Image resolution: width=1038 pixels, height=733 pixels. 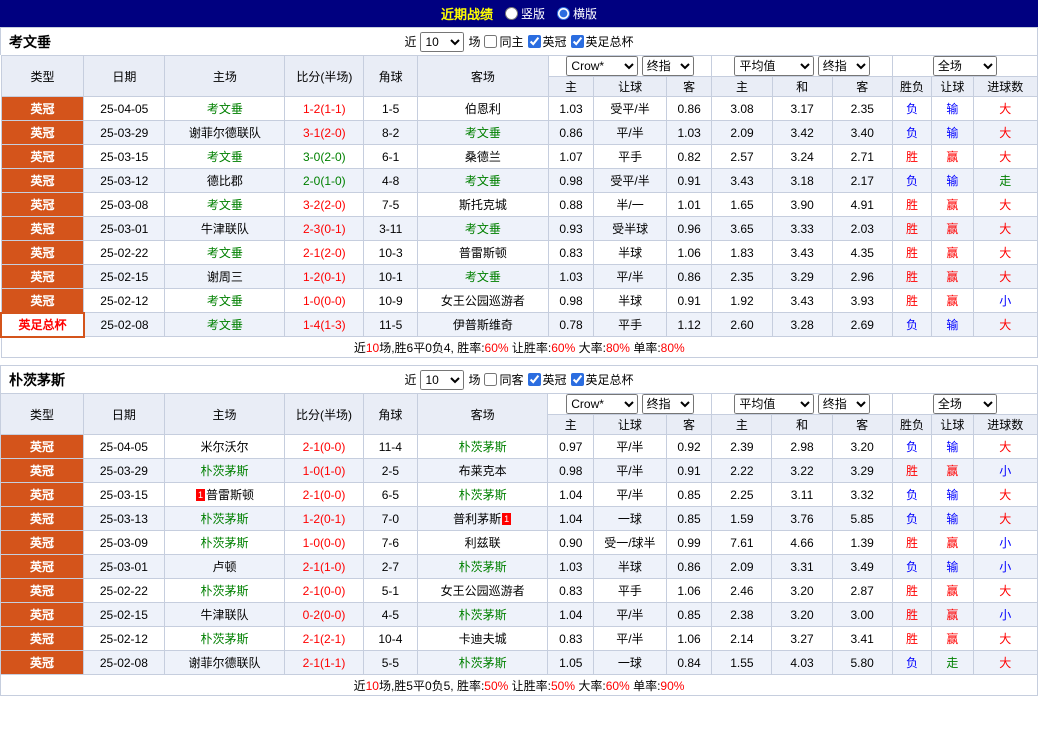 I want to click on handicap-result-cell: 输, so click(x=952, y=446).